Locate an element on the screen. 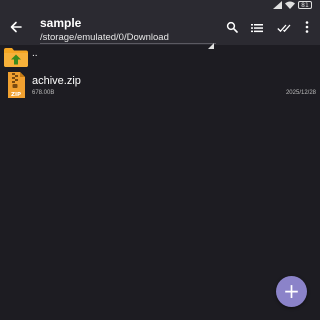 The image size is (320, 320). parent-folder-row: .. is located at coordinates (160, 56).